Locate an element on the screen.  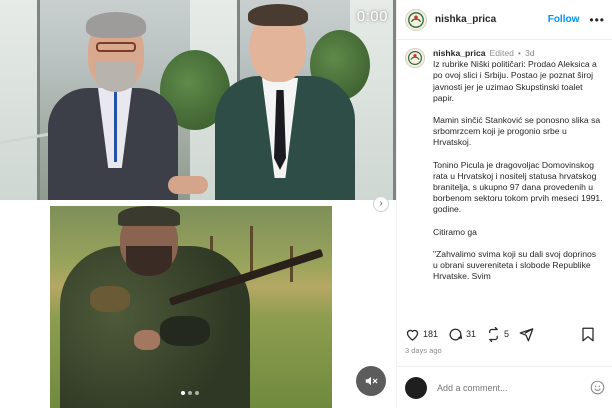
edited-label: Edited is located at coordinates (501, 53).